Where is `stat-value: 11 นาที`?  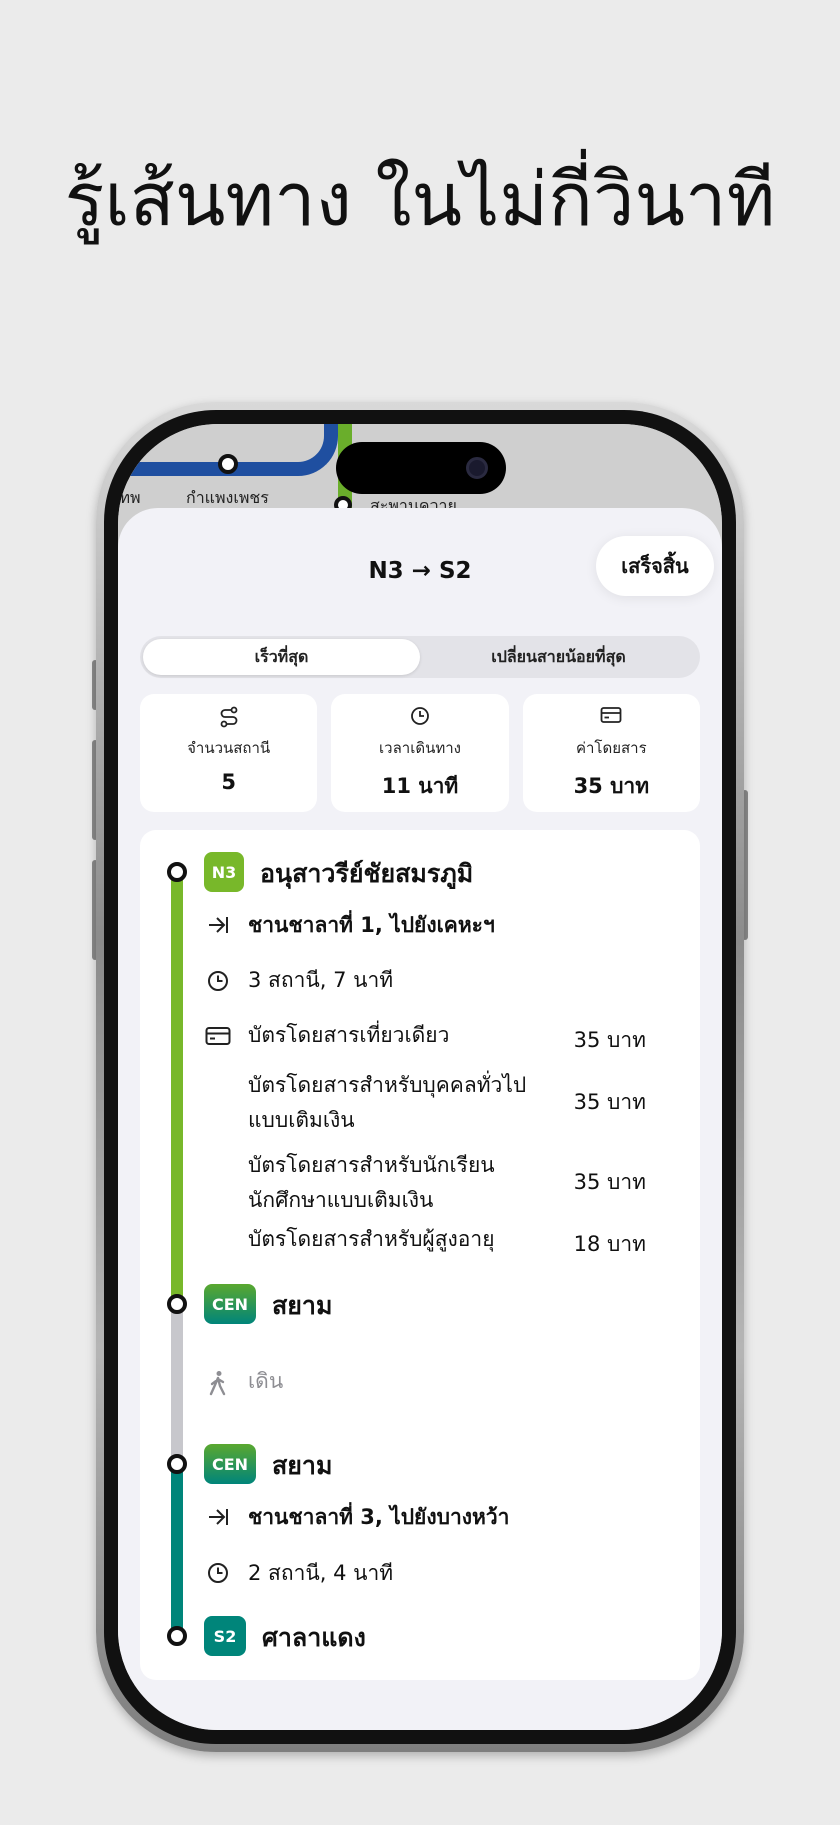
stat-value: 11 นาที is located at coordinates (420, 786).